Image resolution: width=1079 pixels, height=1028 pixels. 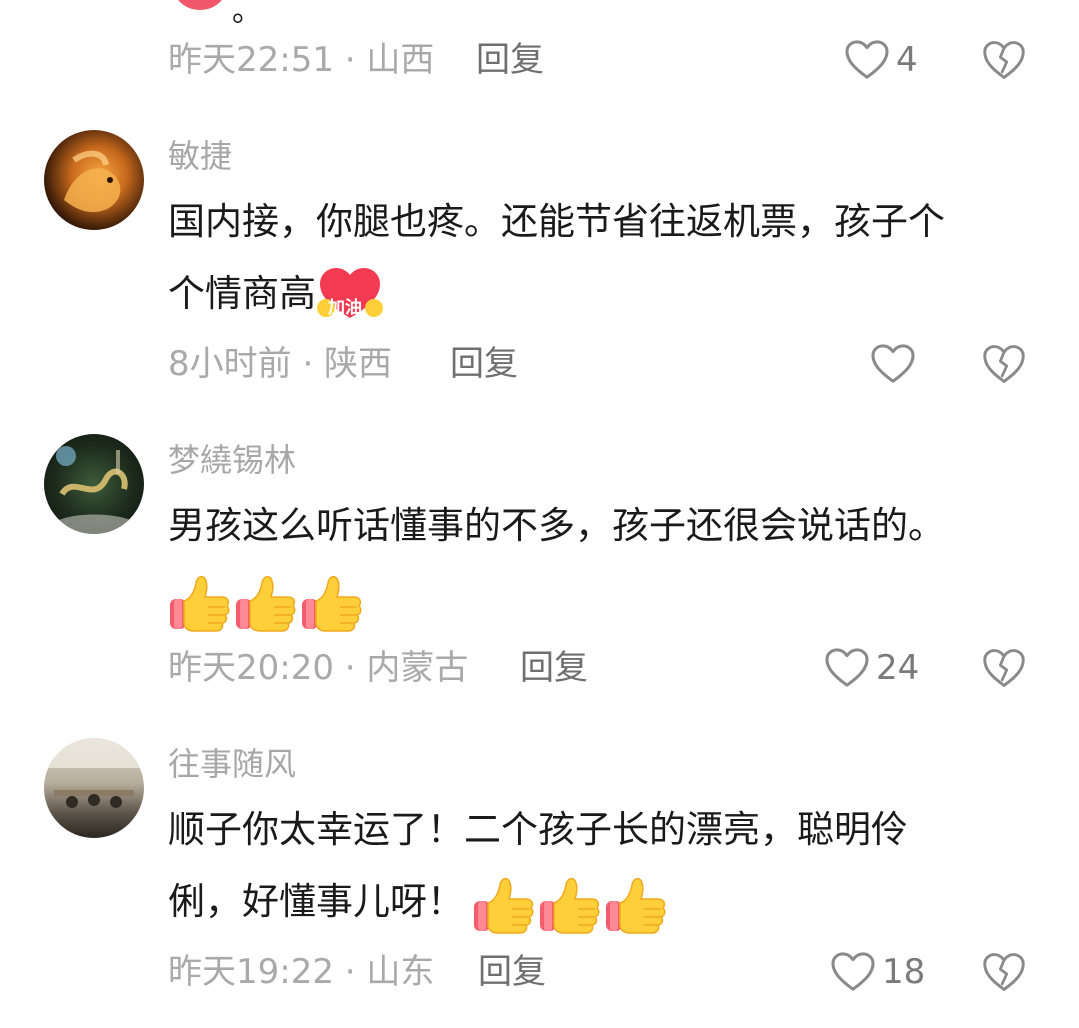 I want to click on like-button, so click(x=896, y=364).